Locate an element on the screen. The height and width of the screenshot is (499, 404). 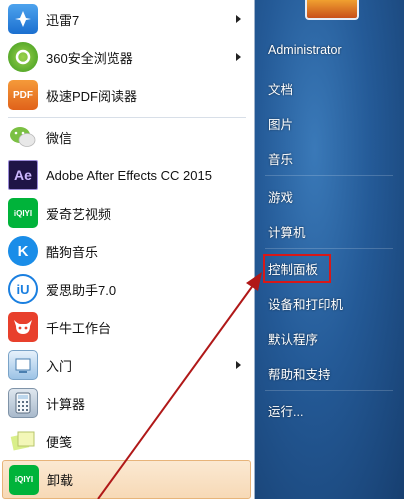
menu-link-documents: 文档 is located at coordinates (280, 88).